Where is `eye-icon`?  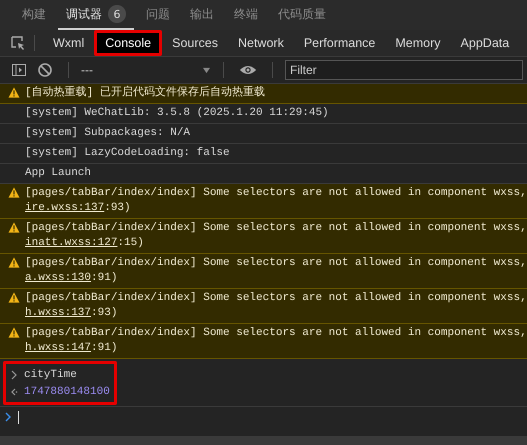 eye-icon is located at coordinates (248, 70).